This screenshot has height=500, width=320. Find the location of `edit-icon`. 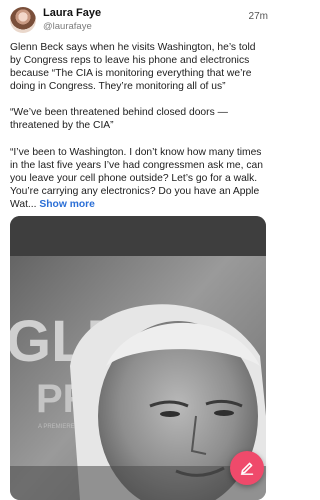

edit-icon is located at coordinates (247, 468).